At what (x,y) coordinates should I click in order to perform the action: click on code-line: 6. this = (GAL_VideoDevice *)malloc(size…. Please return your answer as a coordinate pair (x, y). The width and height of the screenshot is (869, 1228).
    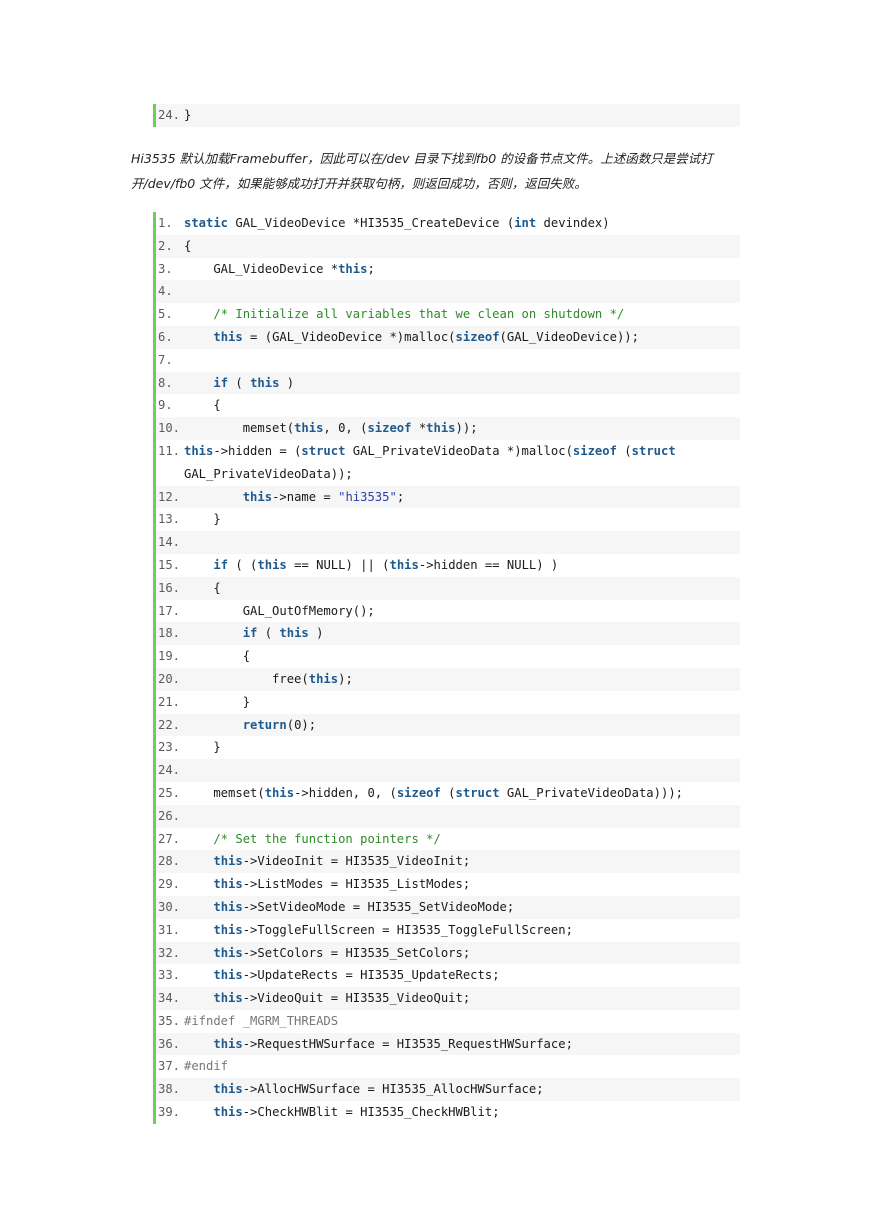
    Looking at the image, I should click on (448, 337).